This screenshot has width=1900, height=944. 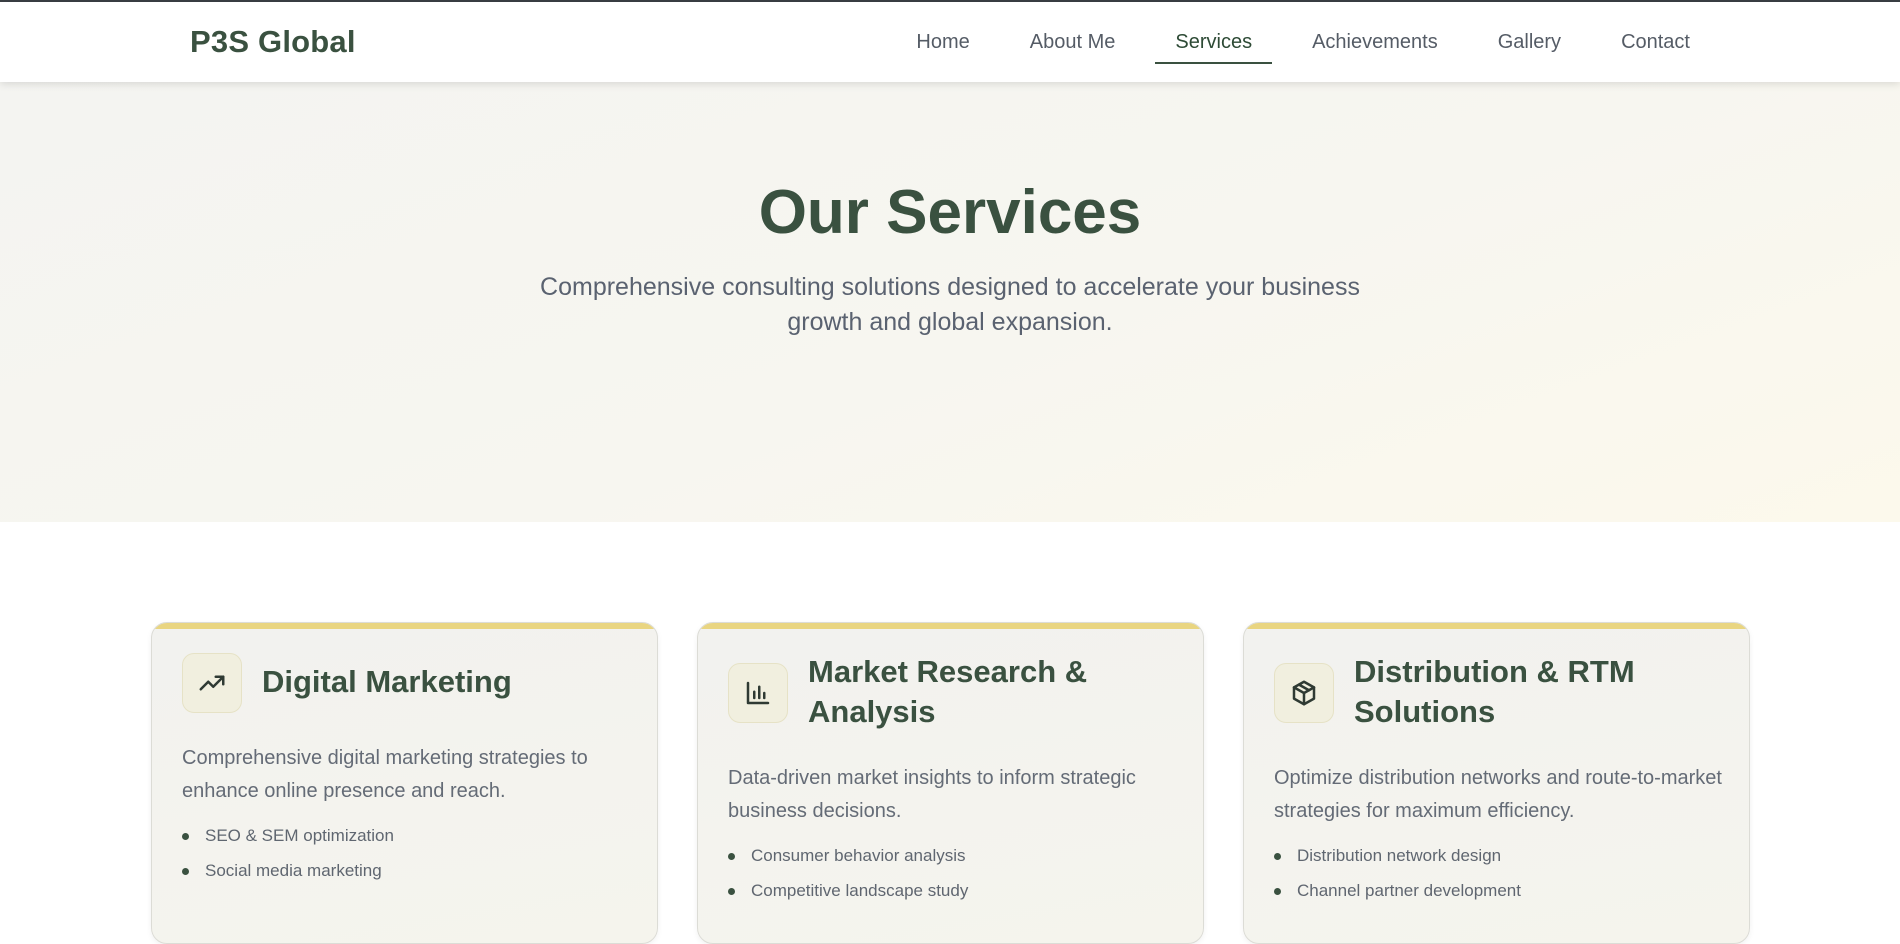 What do you see at coordinates (758, 693) in the screenshot?
I see `bar-chart-icon` at bounding box center [758, 693].